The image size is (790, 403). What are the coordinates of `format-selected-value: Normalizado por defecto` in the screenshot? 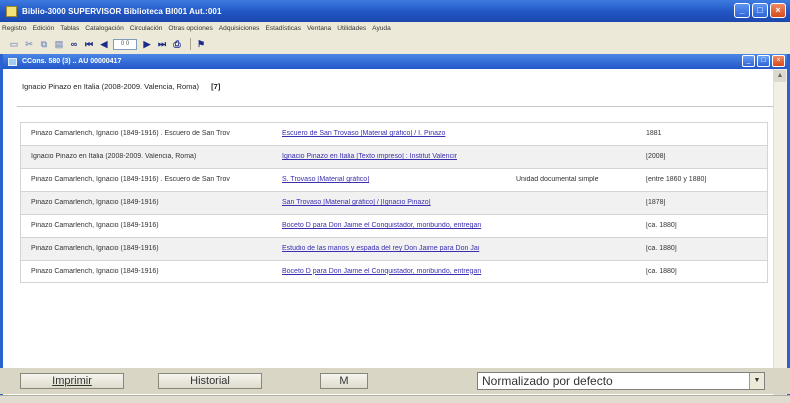 It's located at (547, 381).